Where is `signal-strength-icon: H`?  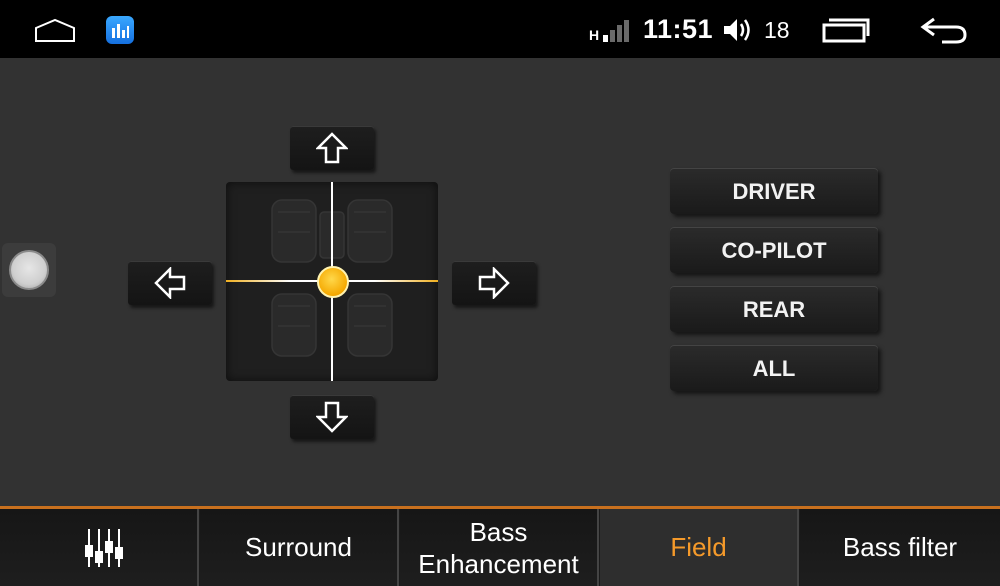 signal-strength-icon: H is located at coordinates (611, 33).